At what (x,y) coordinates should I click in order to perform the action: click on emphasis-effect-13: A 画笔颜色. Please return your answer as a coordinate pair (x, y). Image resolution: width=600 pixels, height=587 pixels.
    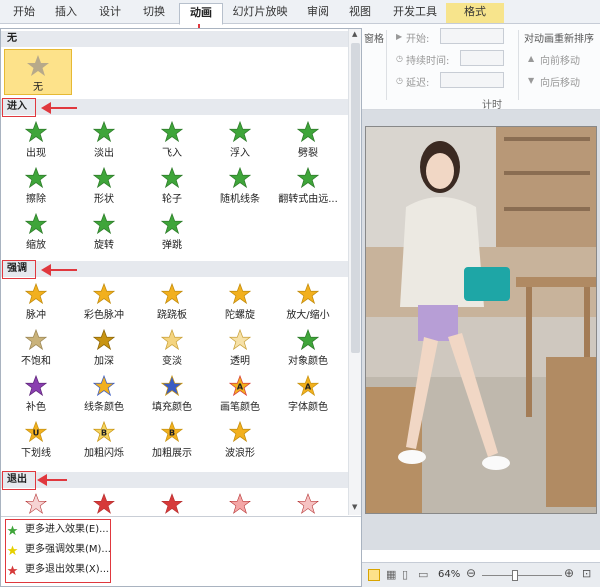
    Looking at the image, I should click on (240, 396).